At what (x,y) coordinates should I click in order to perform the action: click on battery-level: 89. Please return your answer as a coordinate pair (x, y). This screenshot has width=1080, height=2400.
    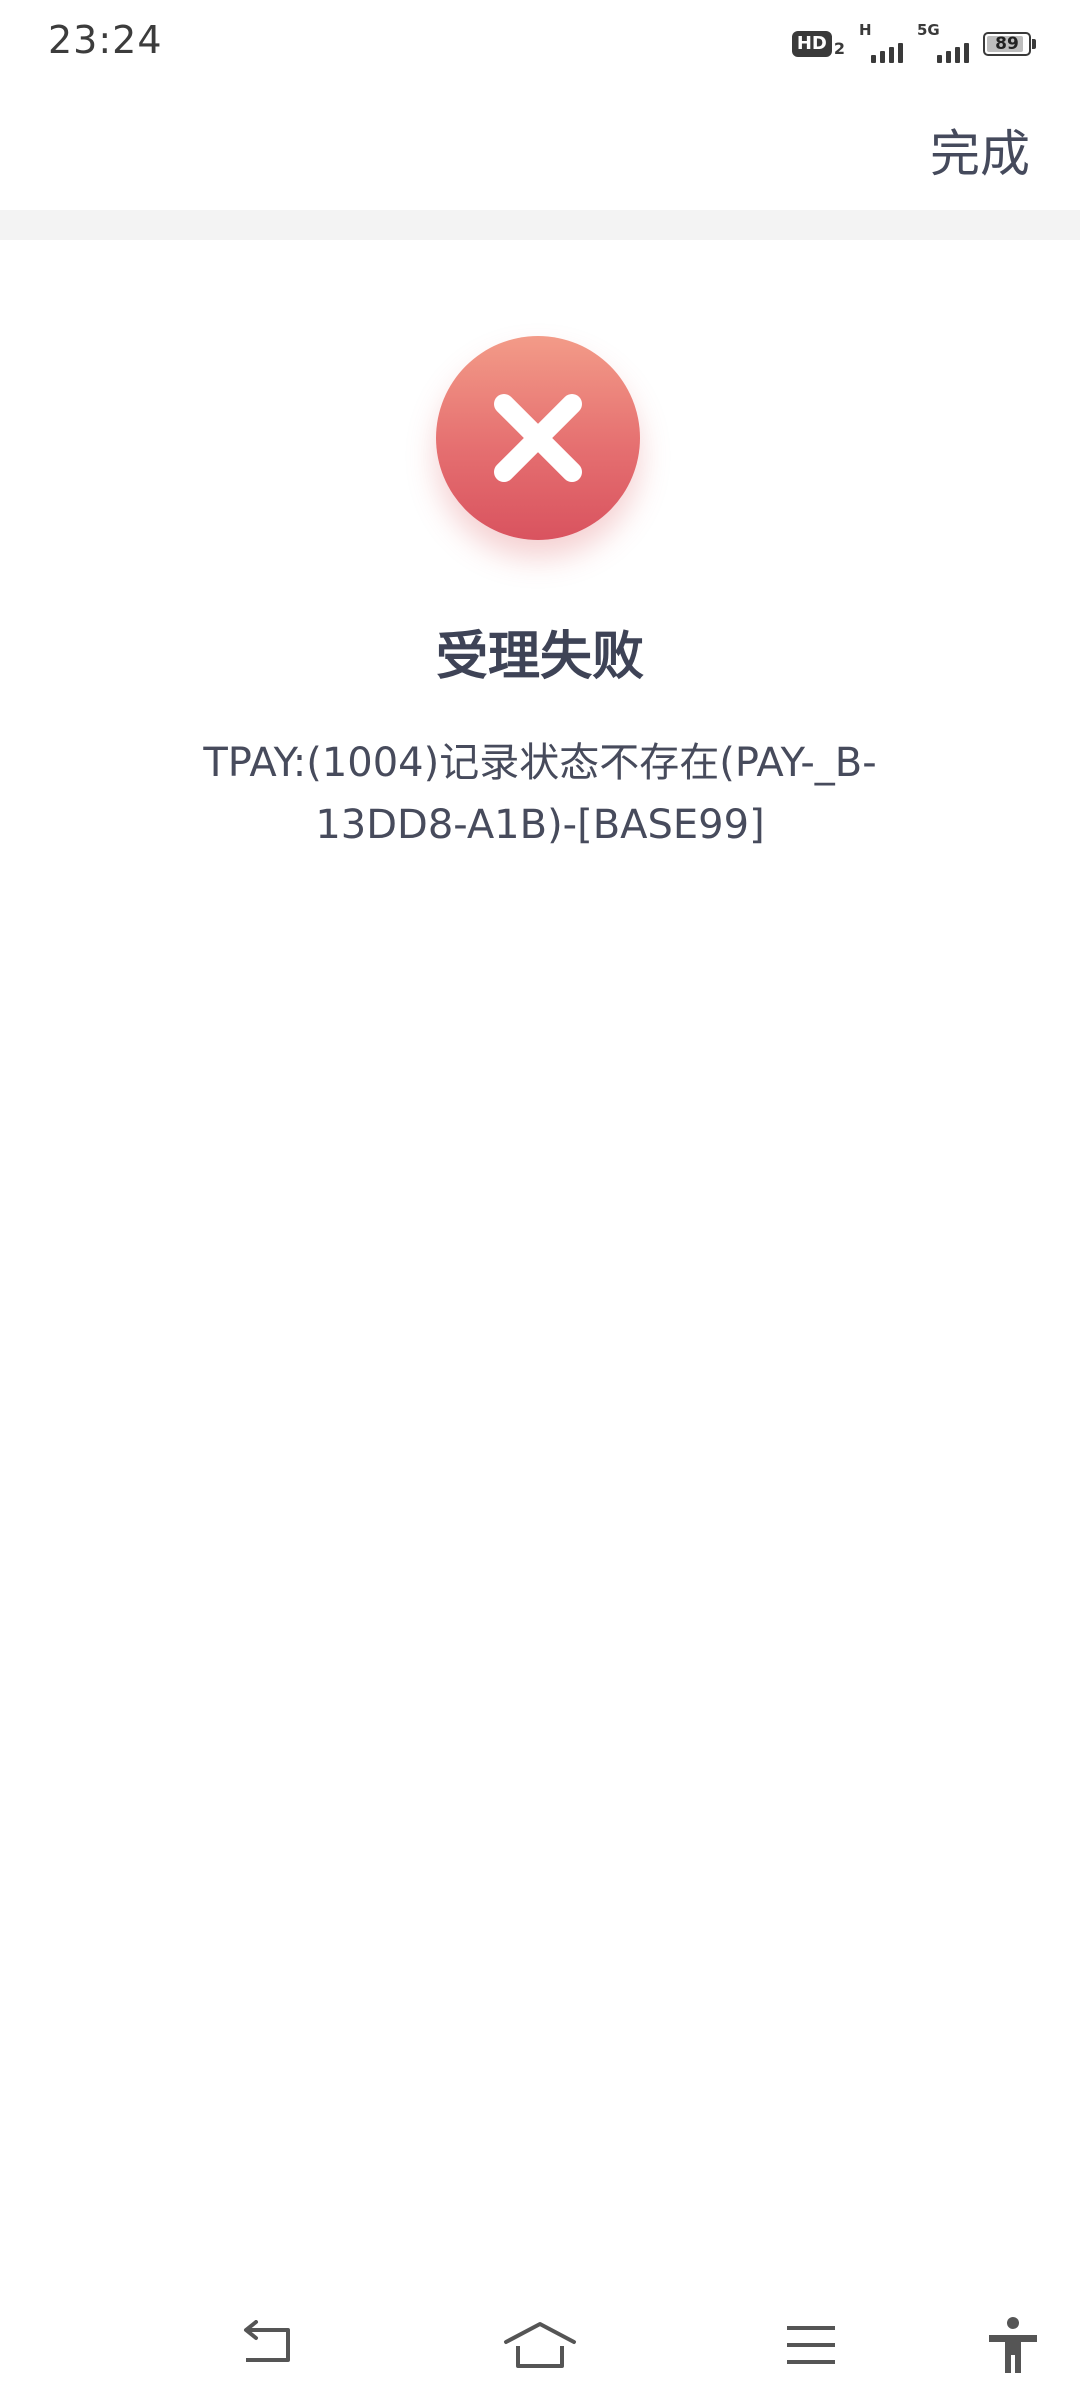
    Looking at the image, I should click on (1007, 44).